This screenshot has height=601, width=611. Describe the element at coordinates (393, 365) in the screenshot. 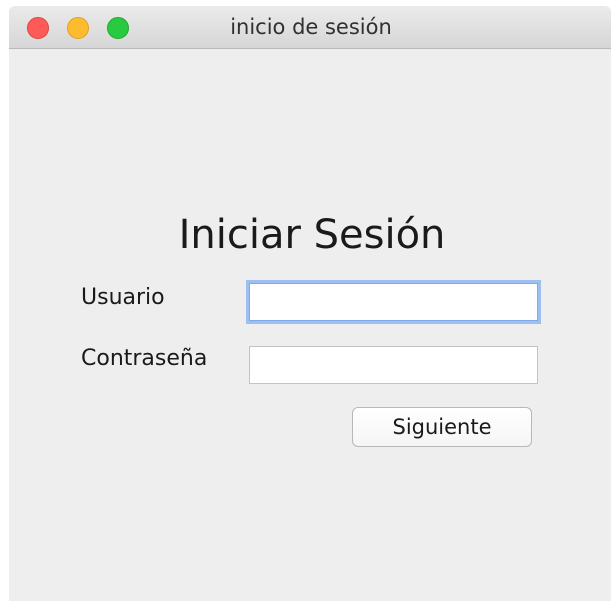

I see `password-input` at that location.